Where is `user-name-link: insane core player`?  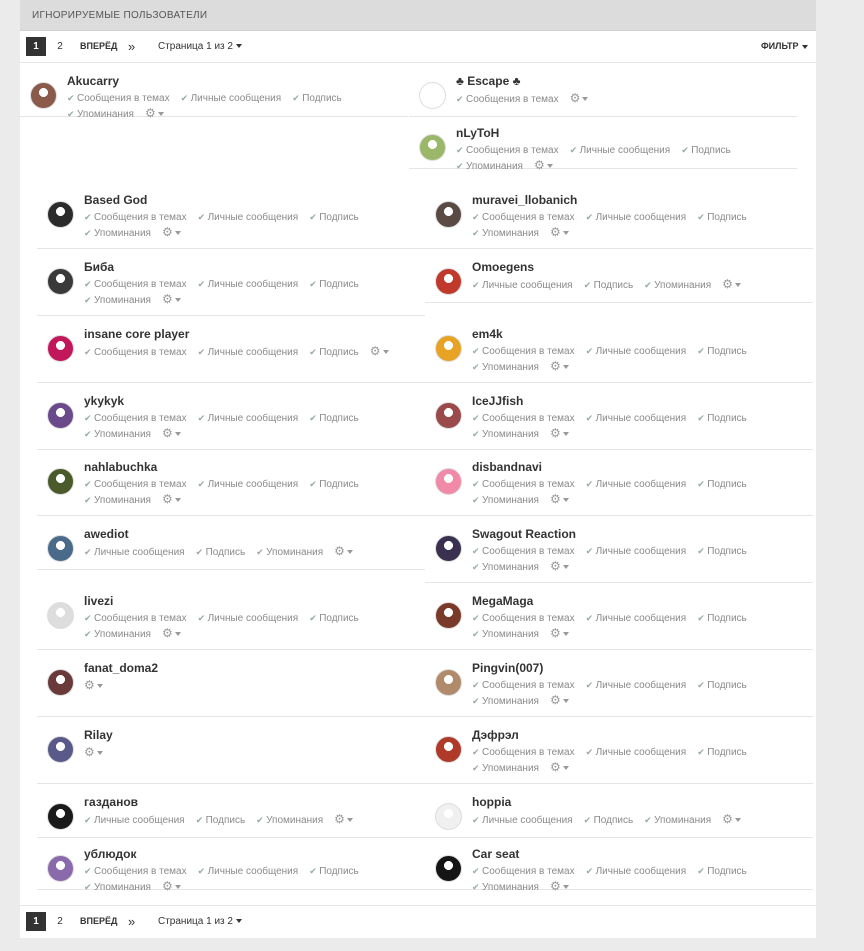
user-name-link: insane core player is located at coordinates (136, 334).